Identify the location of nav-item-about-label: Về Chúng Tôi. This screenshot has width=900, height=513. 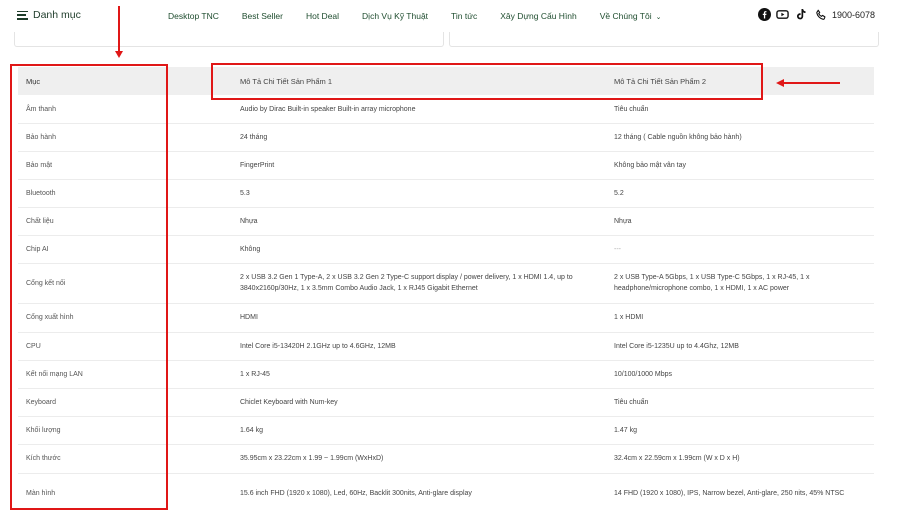
(625, 16).